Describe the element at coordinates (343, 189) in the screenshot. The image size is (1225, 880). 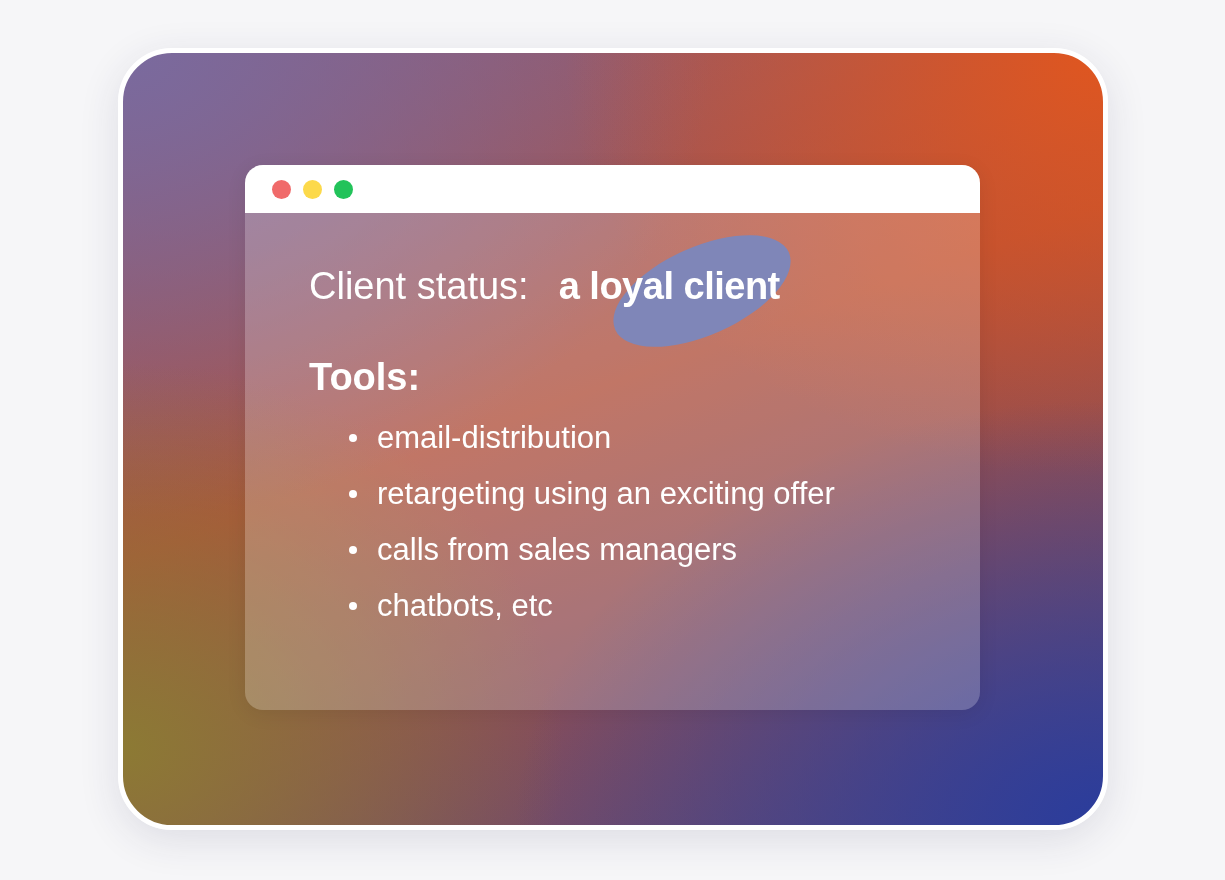
I see `maximize-icon` at that location.